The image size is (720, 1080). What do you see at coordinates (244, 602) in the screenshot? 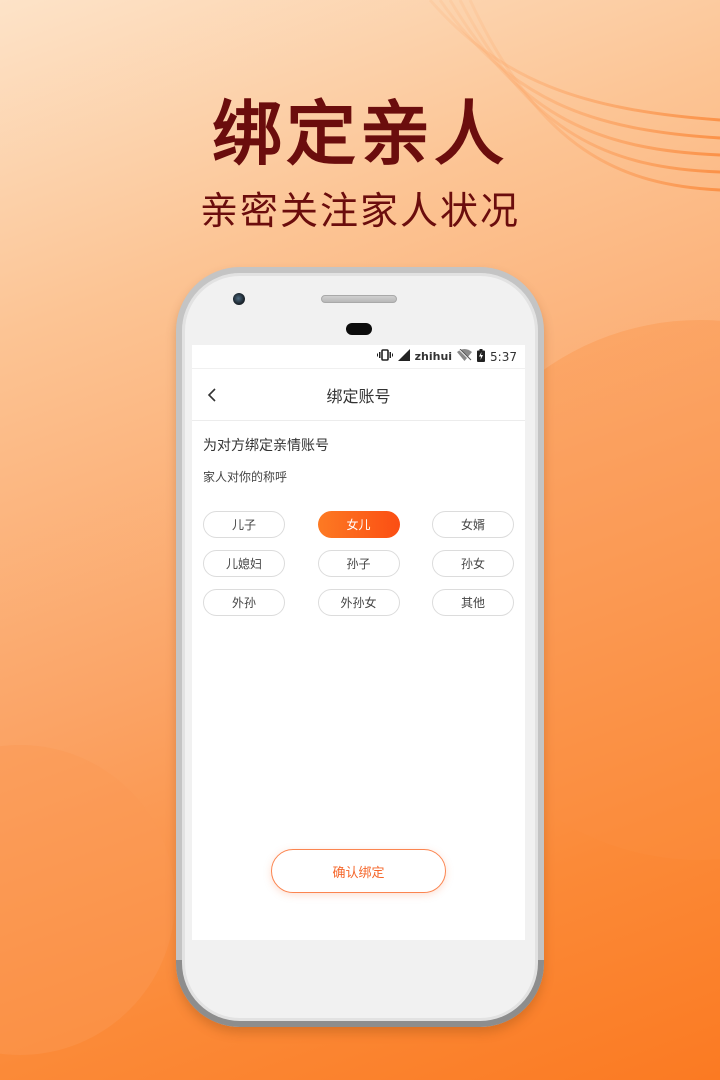
I see `relation-chip-maternal-grandson: 外孙` at bounding box center [244, 602].